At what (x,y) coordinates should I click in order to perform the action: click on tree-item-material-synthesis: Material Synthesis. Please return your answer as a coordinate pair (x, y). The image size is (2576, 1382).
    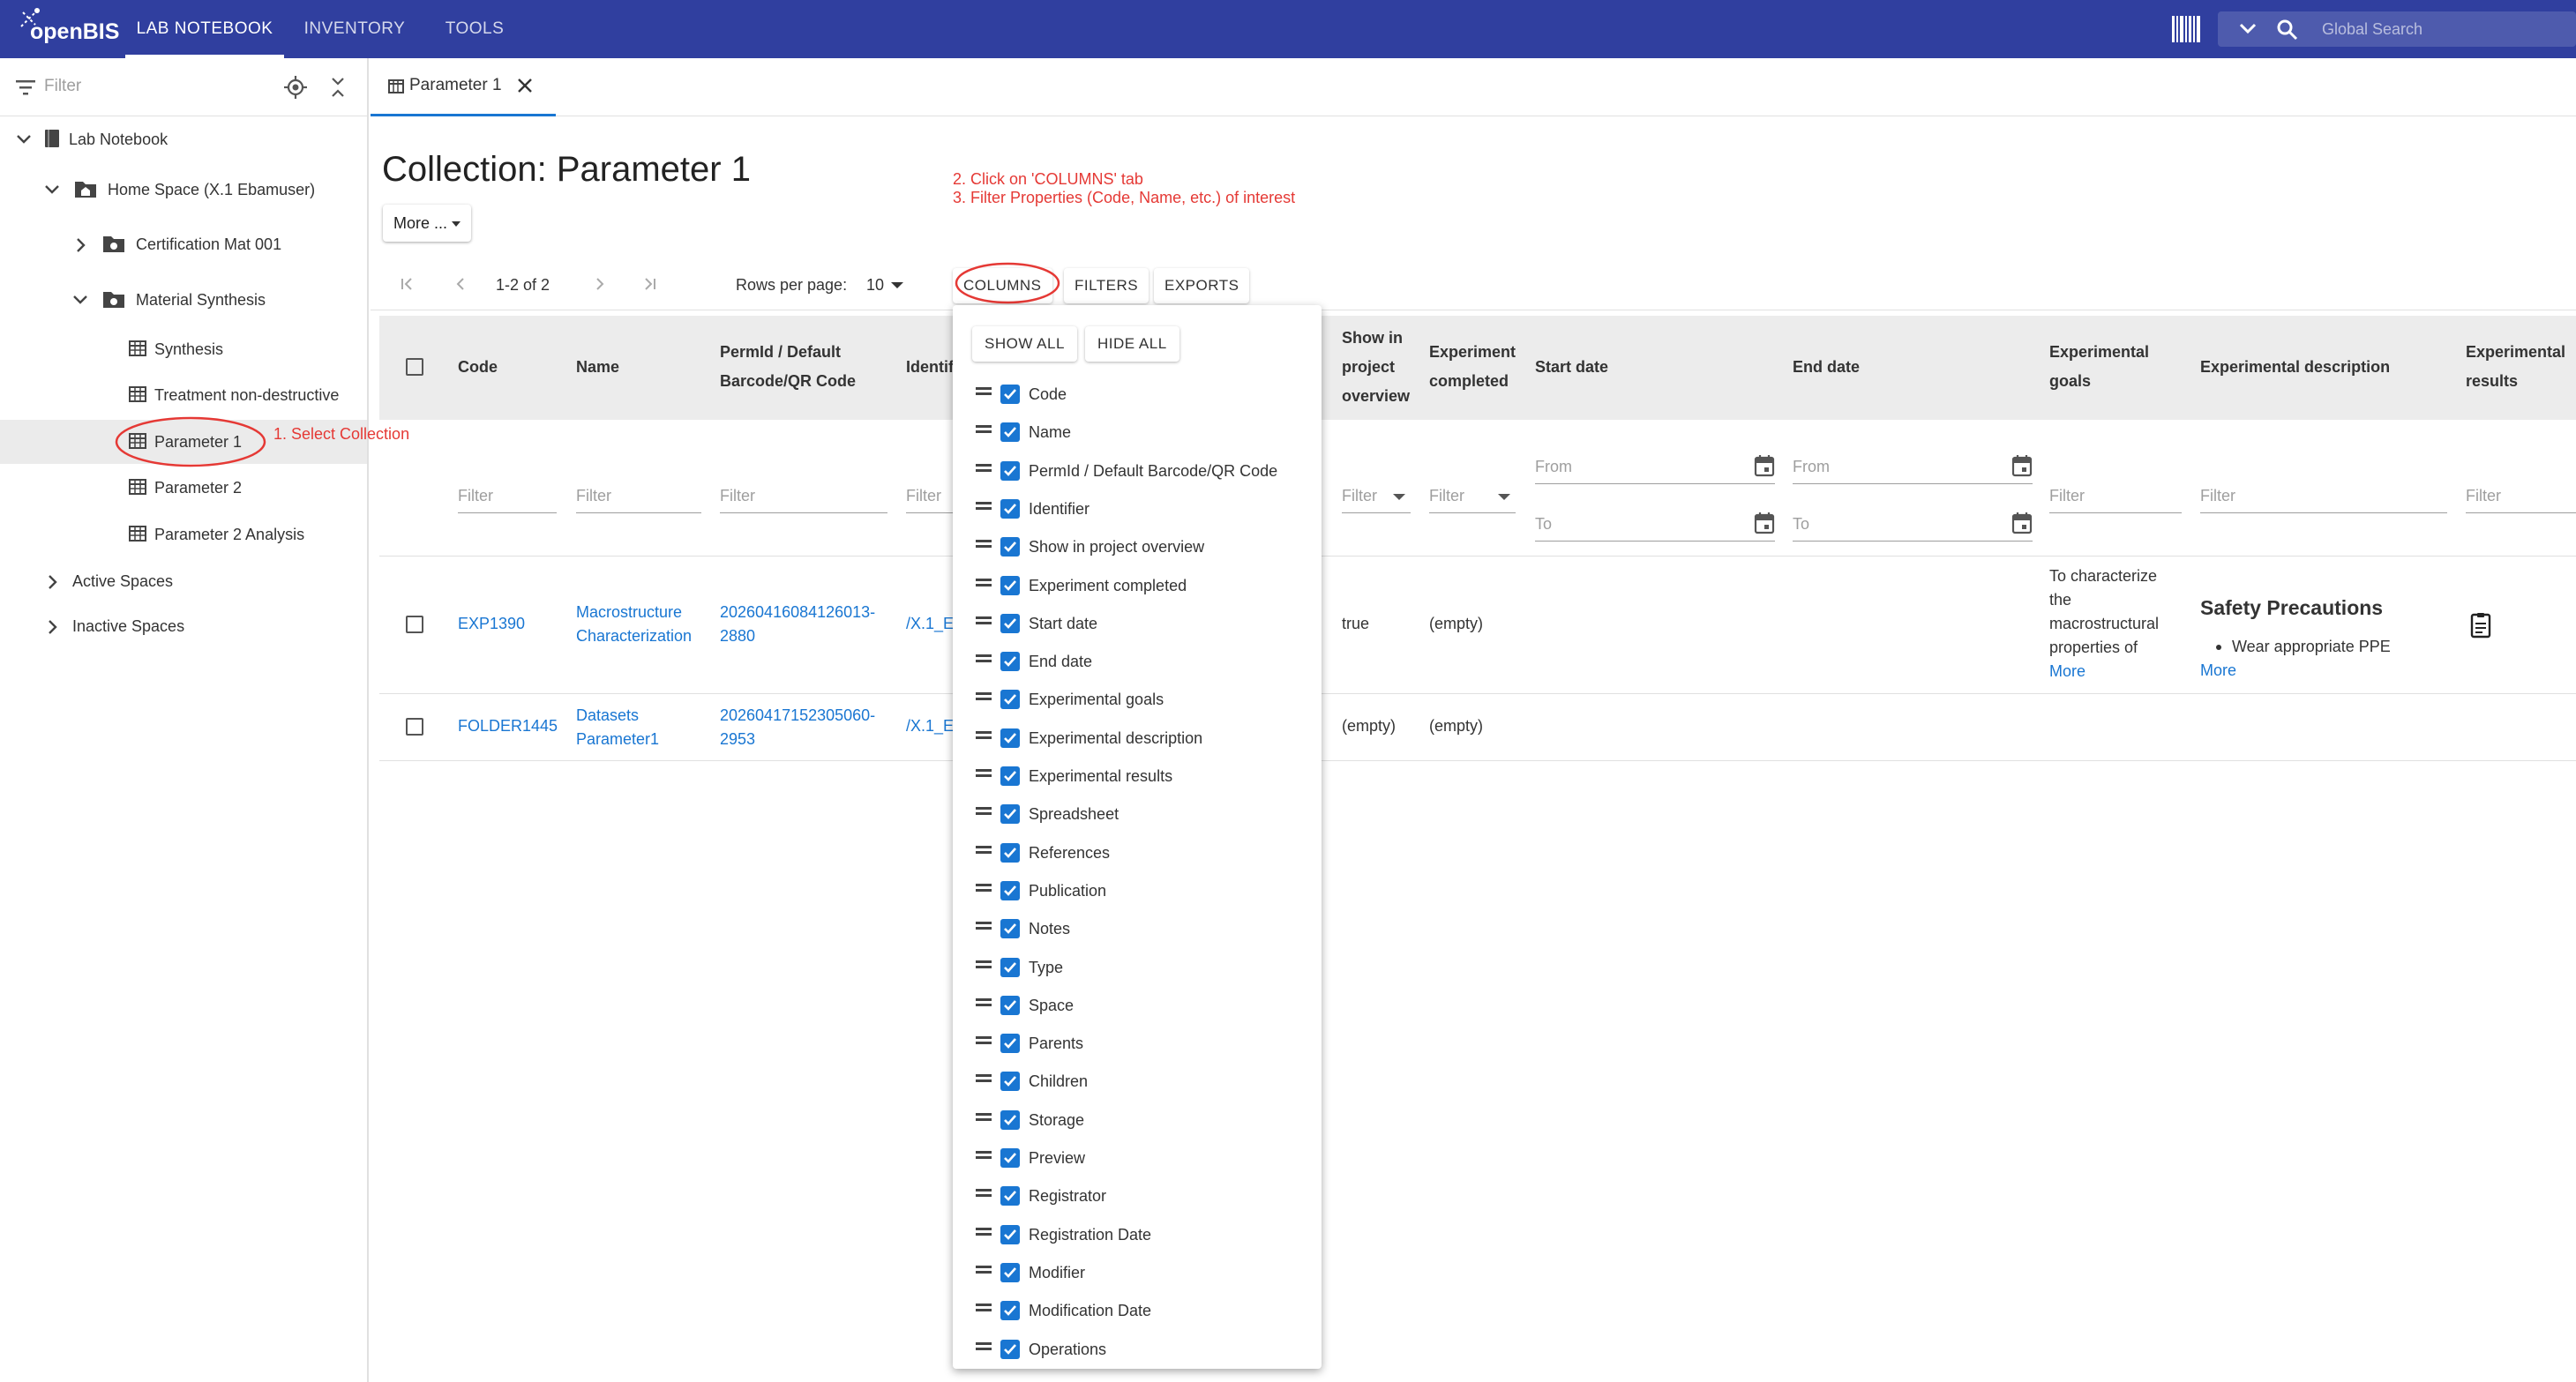
    Looking at the image, I should click on (184, 300).